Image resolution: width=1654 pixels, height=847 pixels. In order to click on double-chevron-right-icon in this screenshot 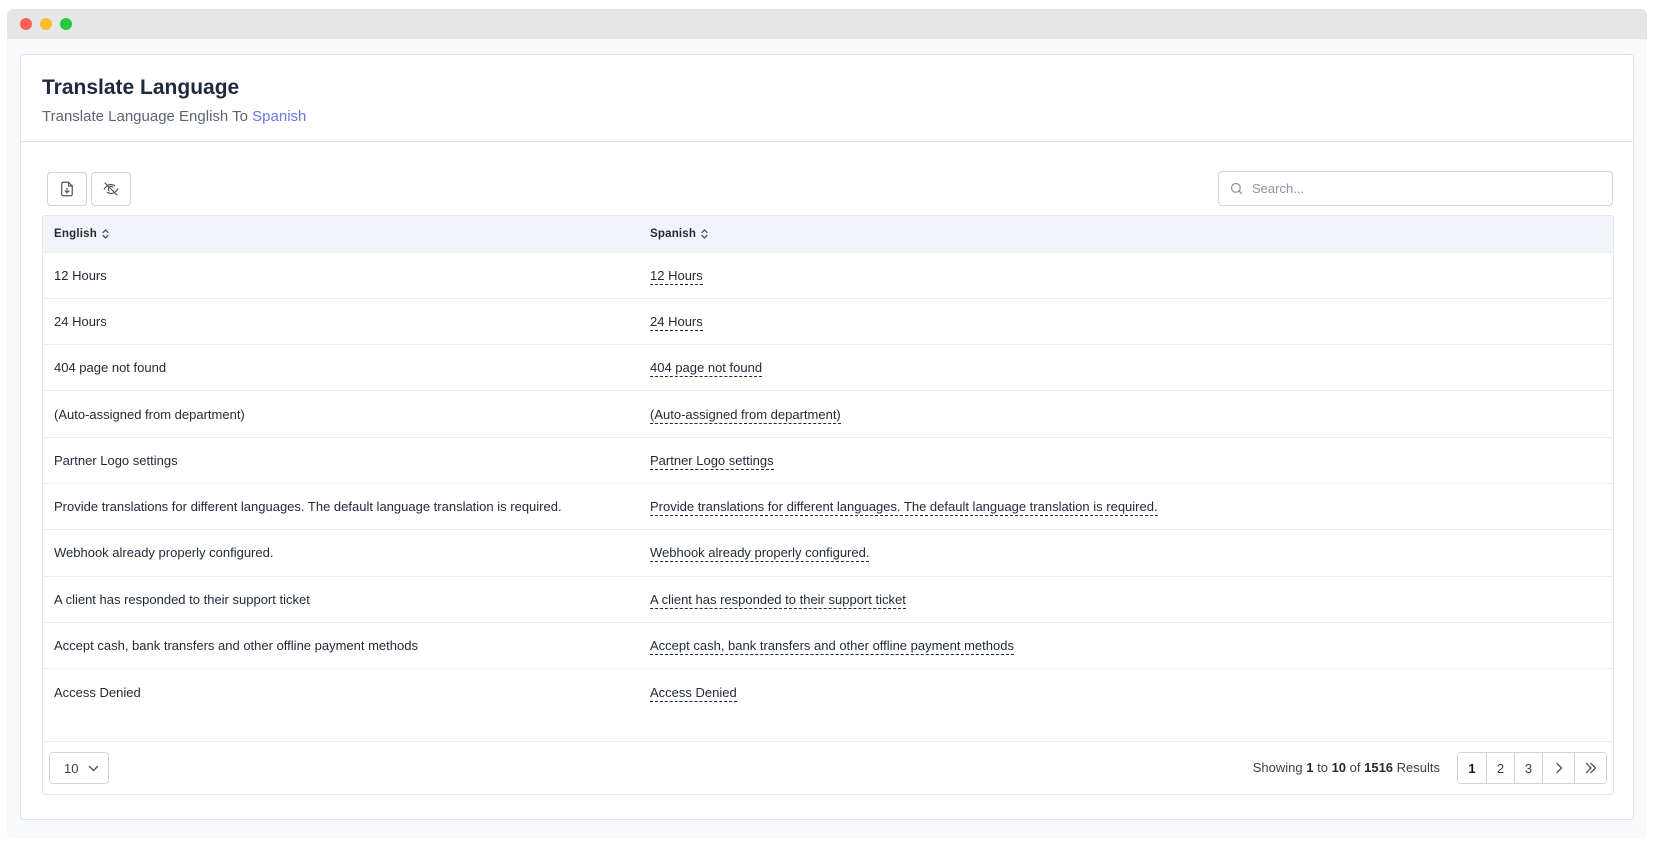, I will do `click(1590, 768)`.